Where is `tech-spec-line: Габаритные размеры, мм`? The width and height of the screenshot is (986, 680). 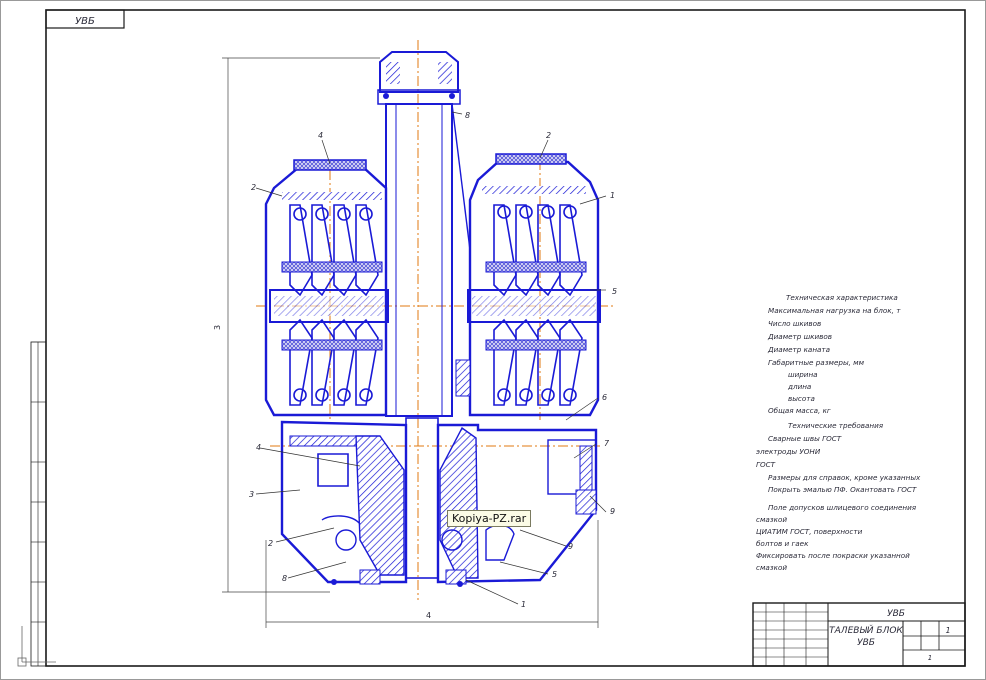 tech-spec-line: Габаритные размеры, мм is located at coordinates (816, 362).